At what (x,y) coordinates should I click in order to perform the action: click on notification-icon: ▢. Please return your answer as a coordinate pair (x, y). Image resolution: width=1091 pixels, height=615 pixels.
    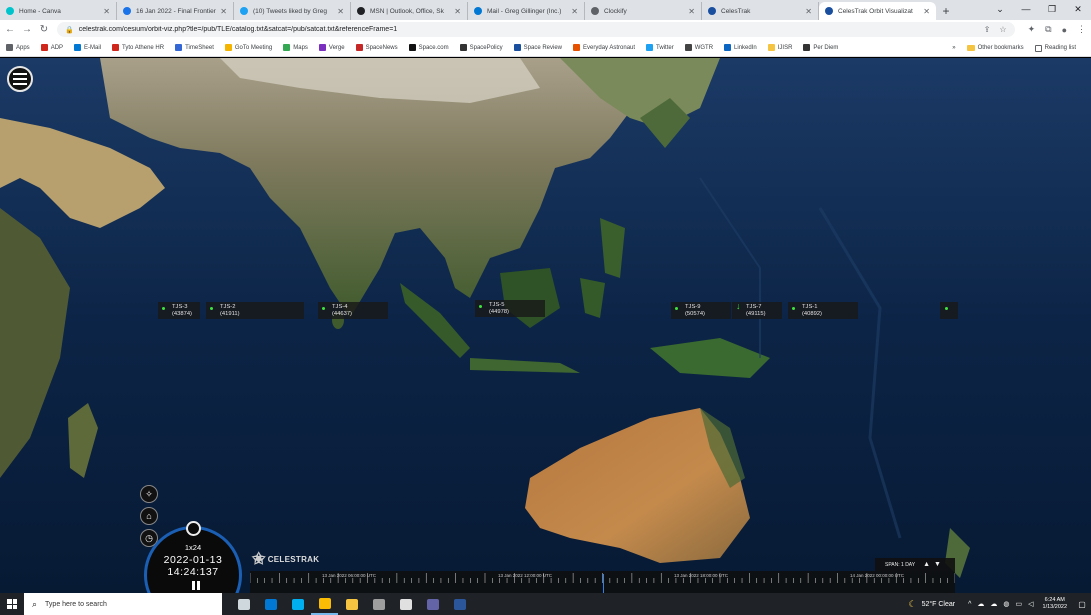
    Looking at the image, I should click on (1082, 604).